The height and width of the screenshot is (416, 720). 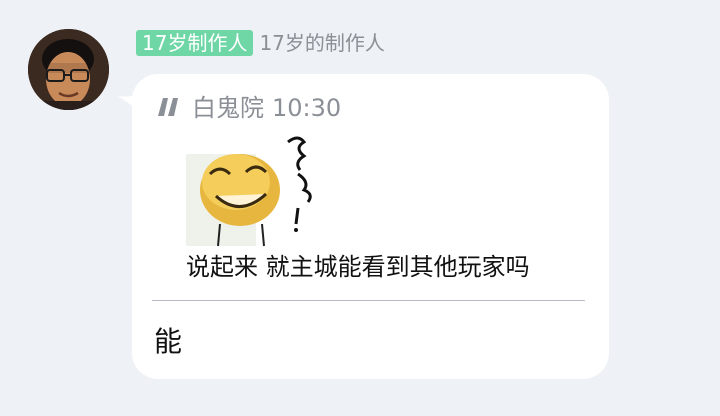 What do you see at coordinates (307, 108) in the screenshot?
I see `quoted-time: 10:30` at bounding box center [307, 108].